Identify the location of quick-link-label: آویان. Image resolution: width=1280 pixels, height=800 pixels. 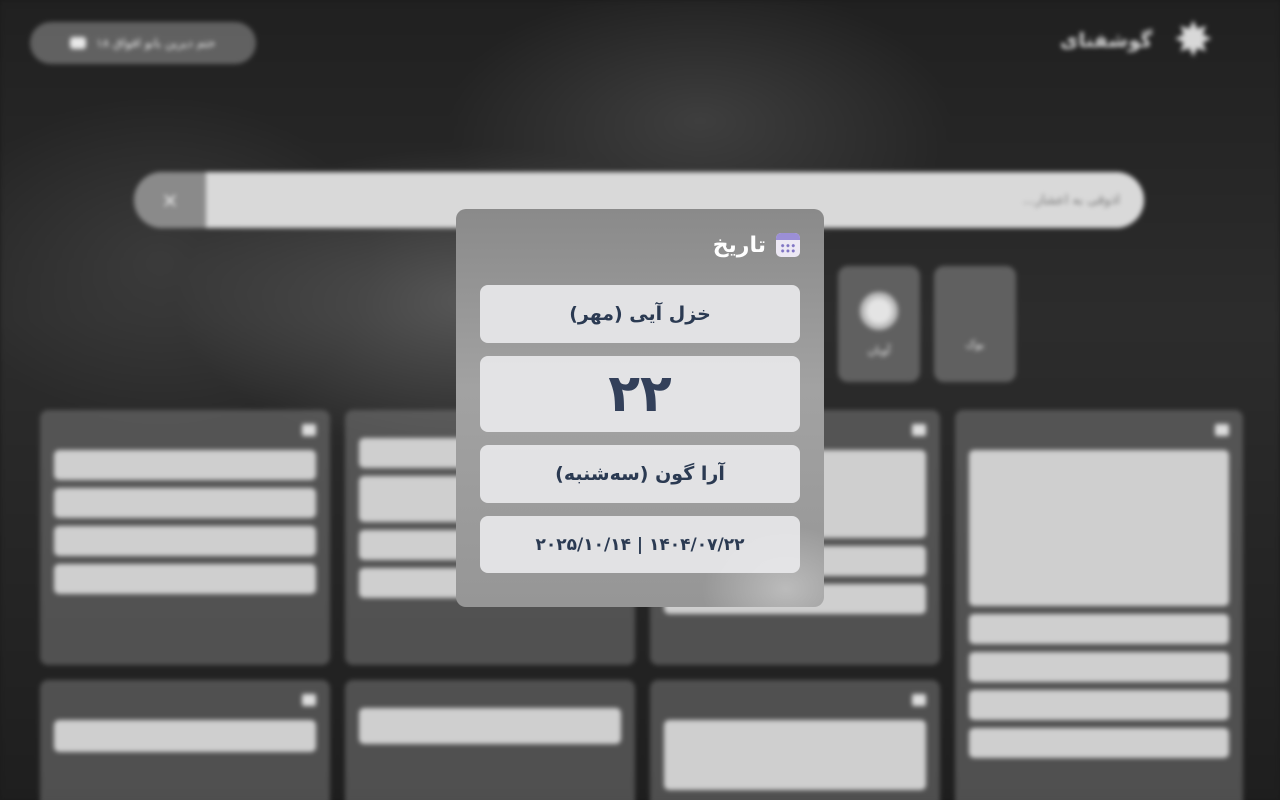
(879, 350).